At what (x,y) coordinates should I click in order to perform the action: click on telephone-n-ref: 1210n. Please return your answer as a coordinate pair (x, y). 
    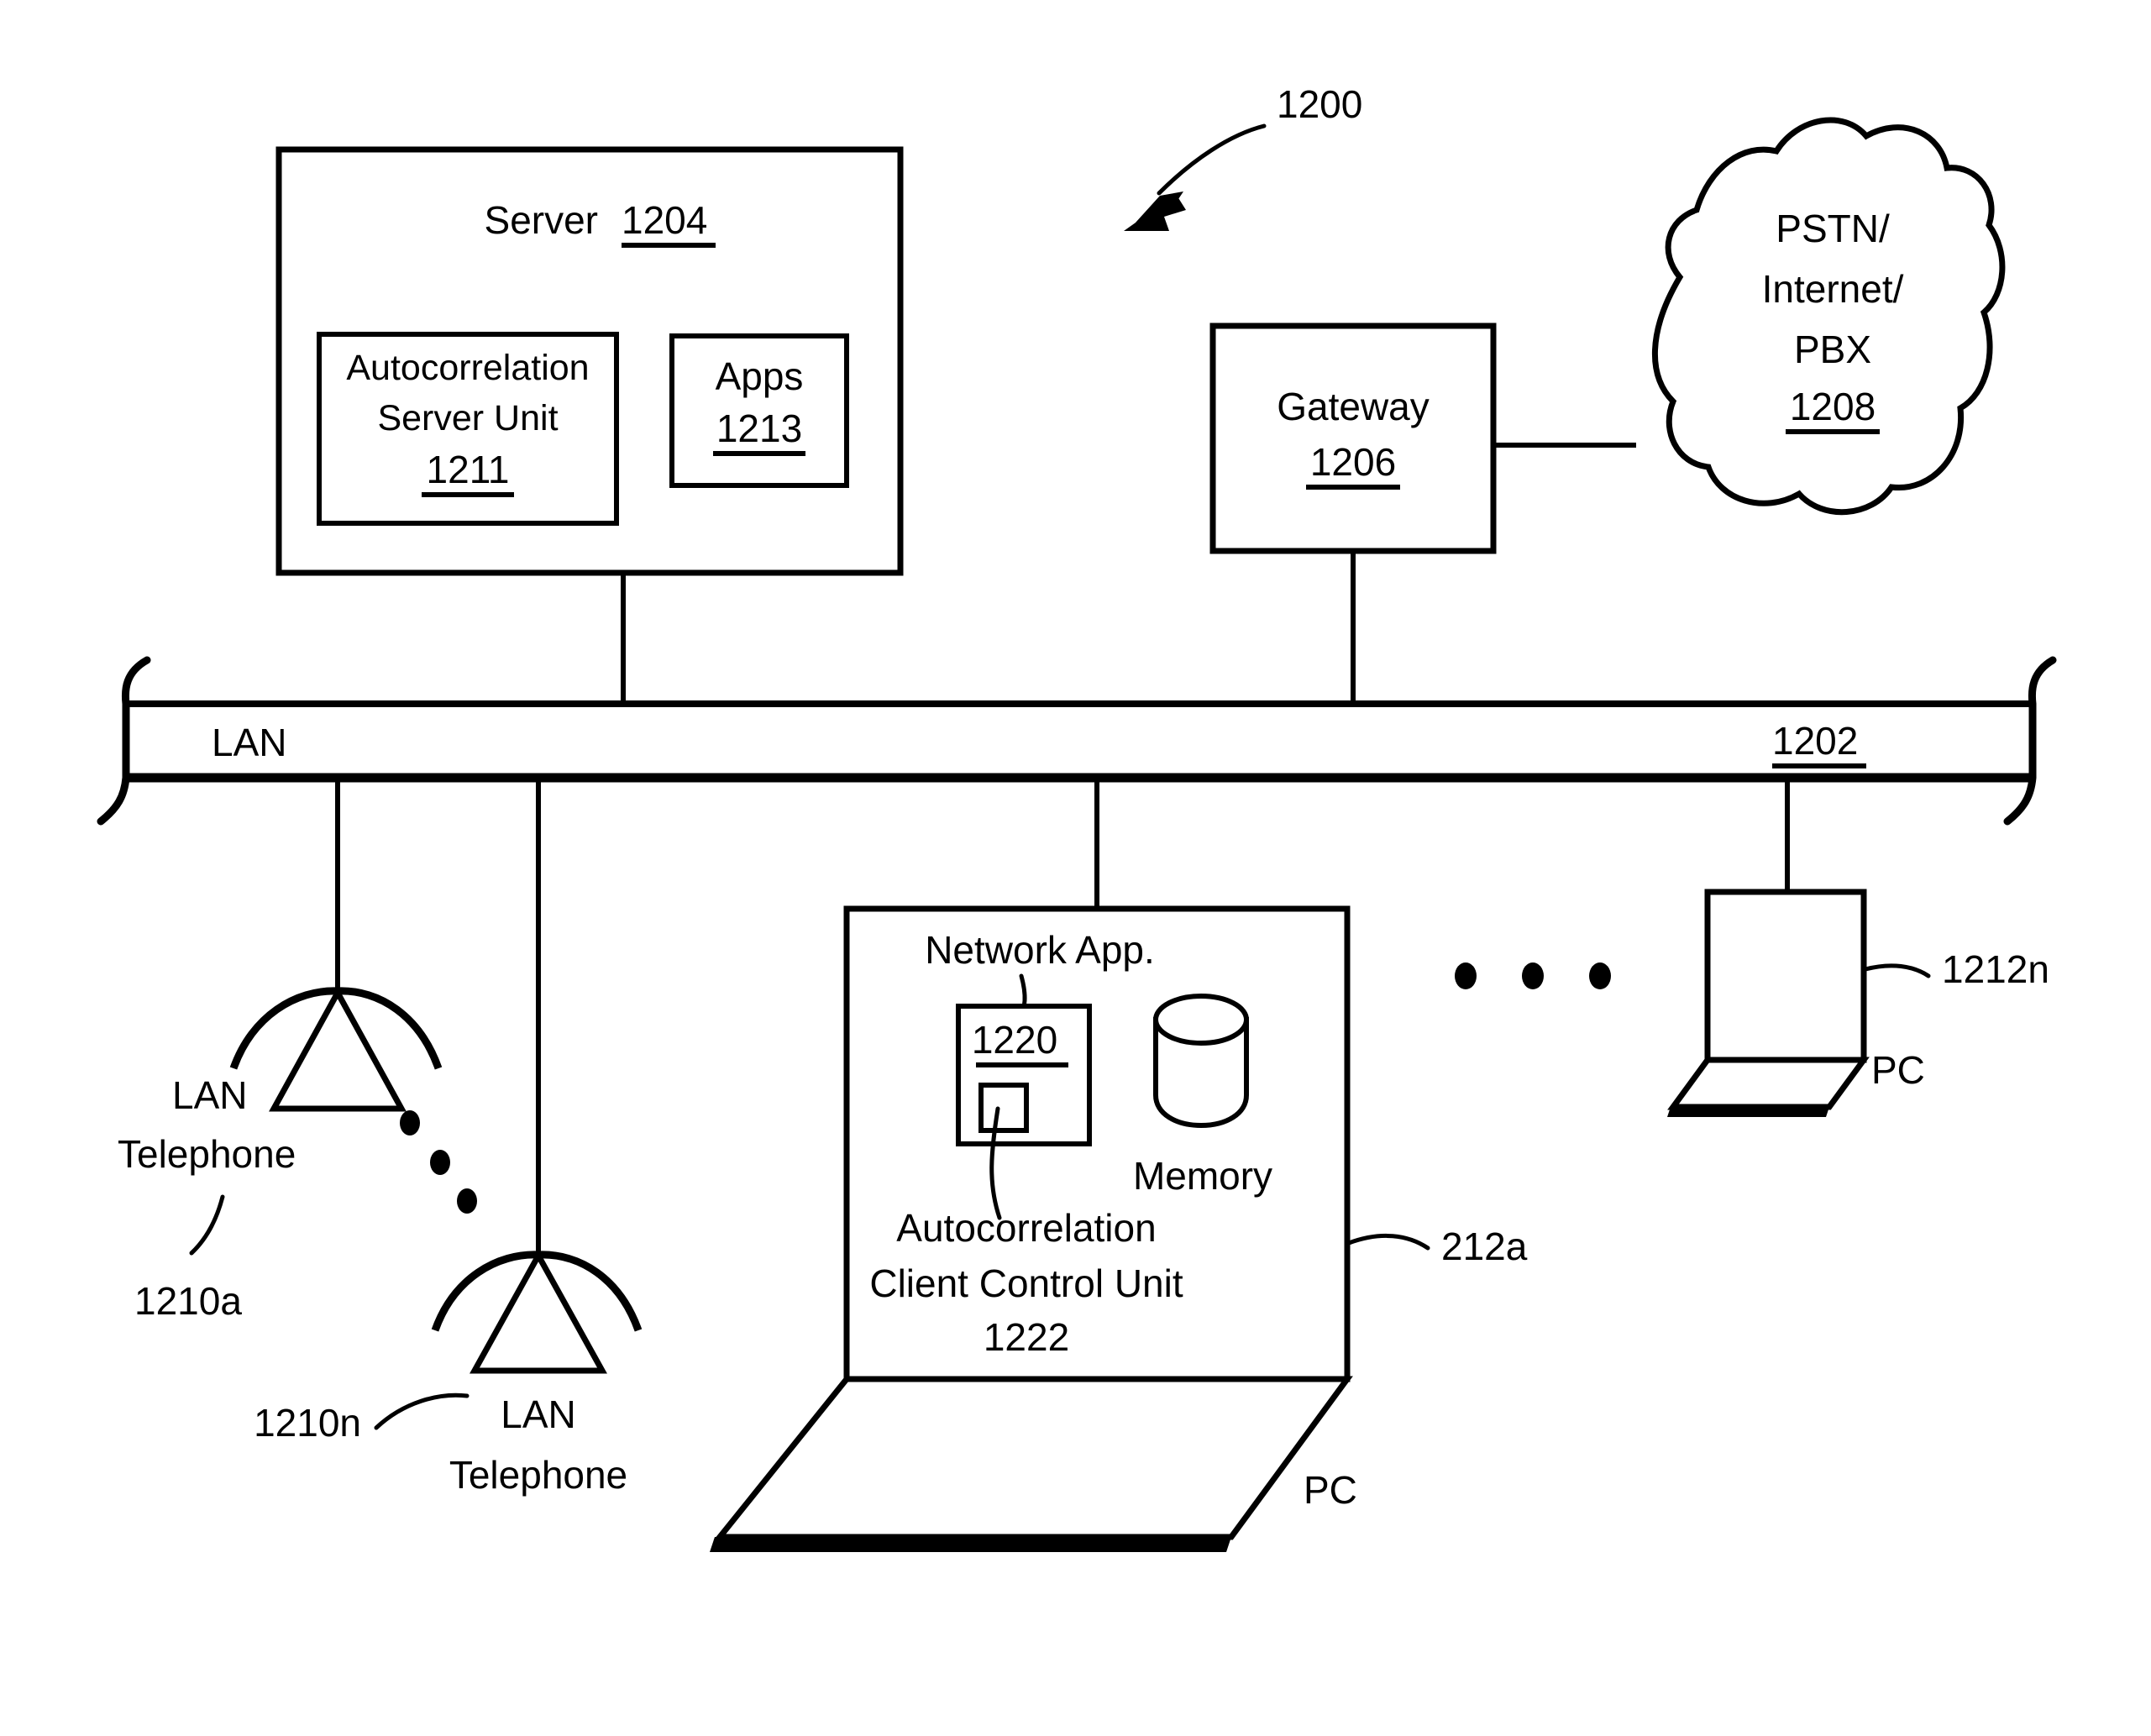
    Looking at the image, I should click on (308, 1423).